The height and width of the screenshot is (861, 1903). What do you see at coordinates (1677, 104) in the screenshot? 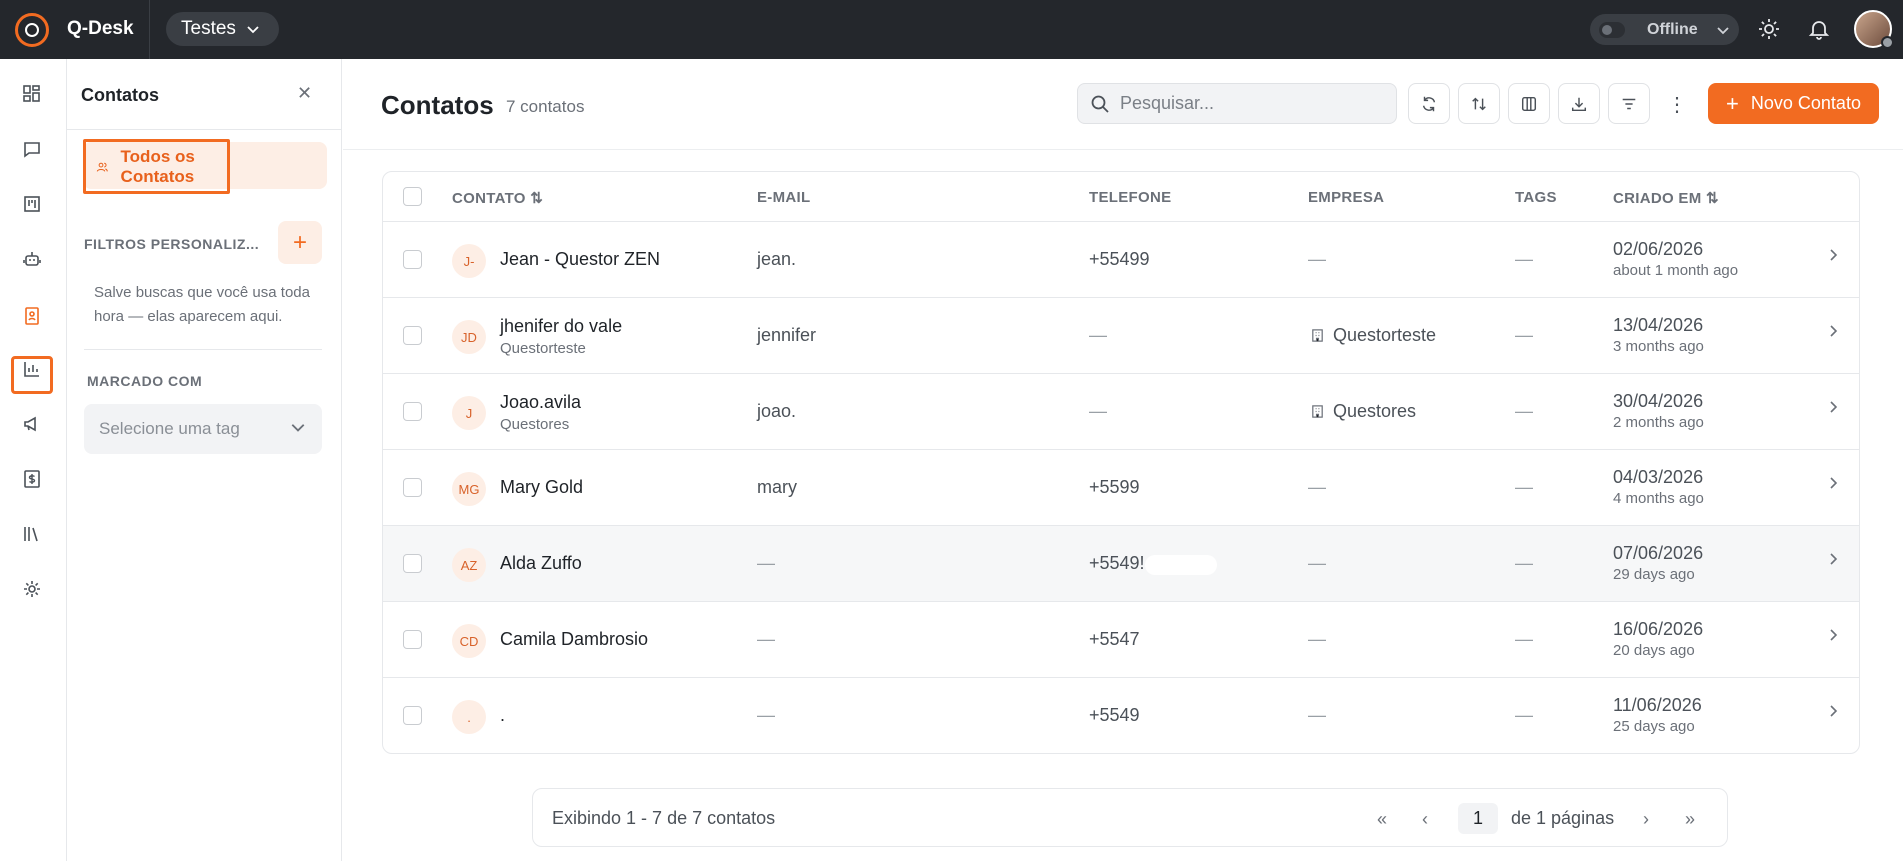
I see `more-options-icon: ⋮` at bounding box center [1677, 104].